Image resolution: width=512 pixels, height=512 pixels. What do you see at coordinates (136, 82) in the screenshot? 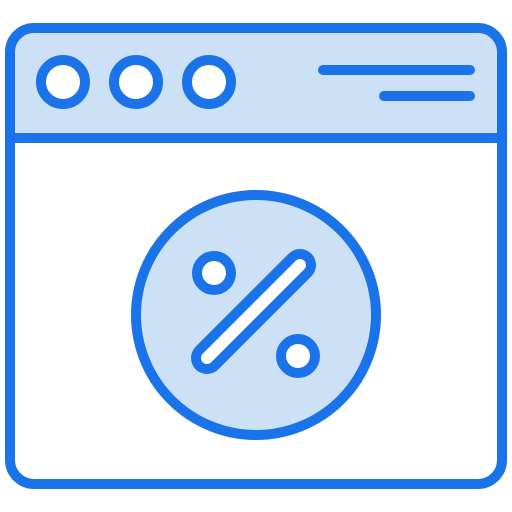
I see `window-dot-2-icon` at bounding box center [136, 82].